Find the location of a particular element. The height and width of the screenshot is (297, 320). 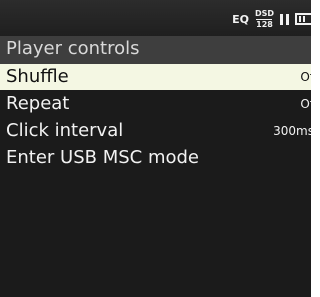

menu-item-value: 300ms is located at coordinates (292, 131).